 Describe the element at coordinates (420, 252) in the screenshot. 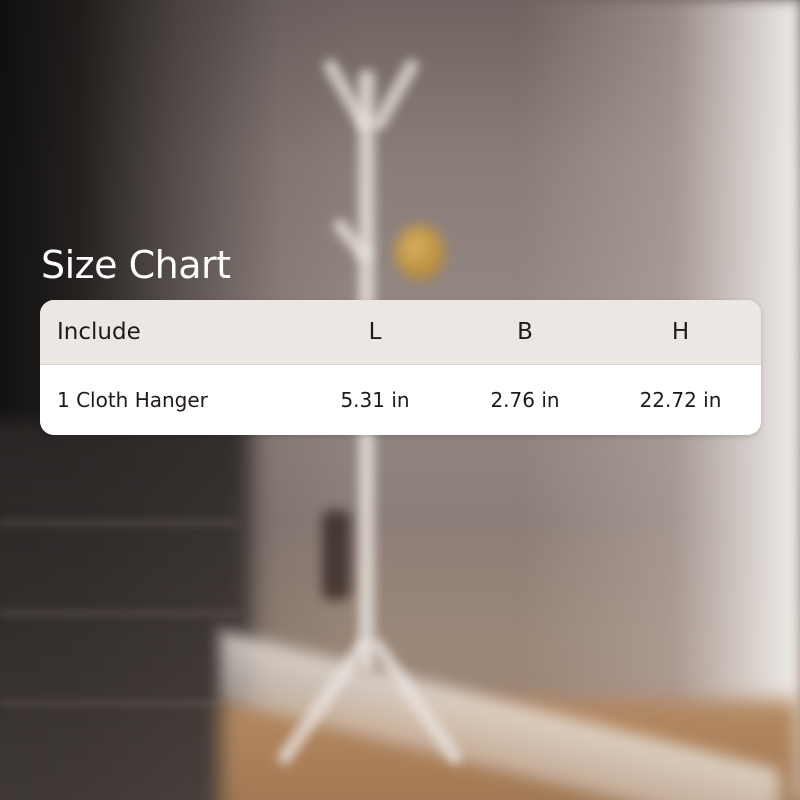

I see `coat-rack-hat` at that location.